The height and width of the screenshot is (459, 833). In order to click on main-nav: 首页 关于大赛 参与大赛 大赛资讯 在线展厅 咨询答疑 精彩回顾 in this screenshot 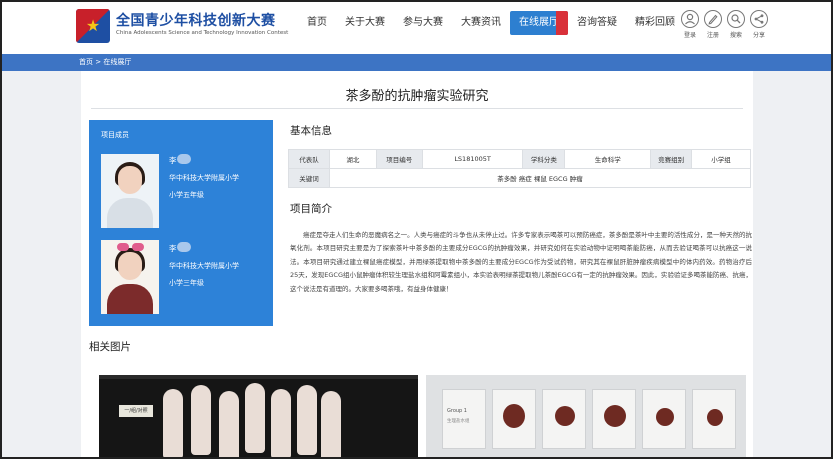, I will do `click(491, 23)`.